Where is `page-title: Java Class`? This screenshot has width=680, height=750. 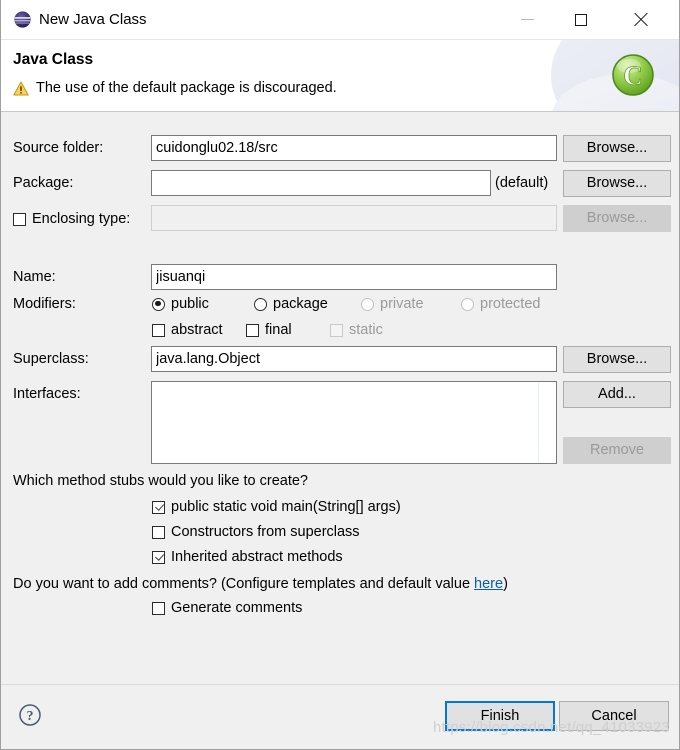
page-title: Java Class is located at coordinates (53, 59).